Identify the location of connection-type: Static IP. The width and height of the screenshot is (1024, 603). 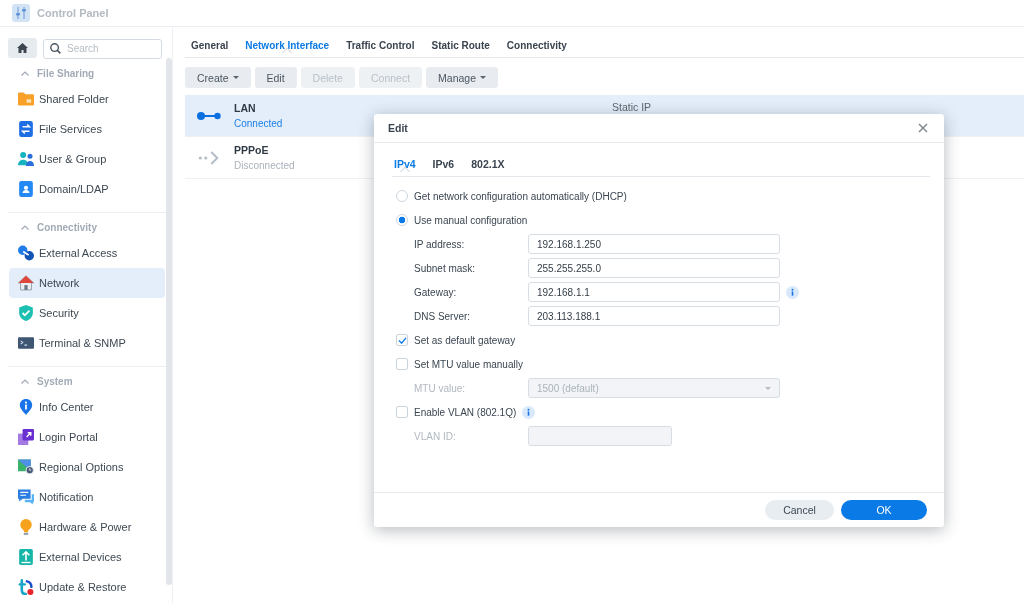
(632, 107).